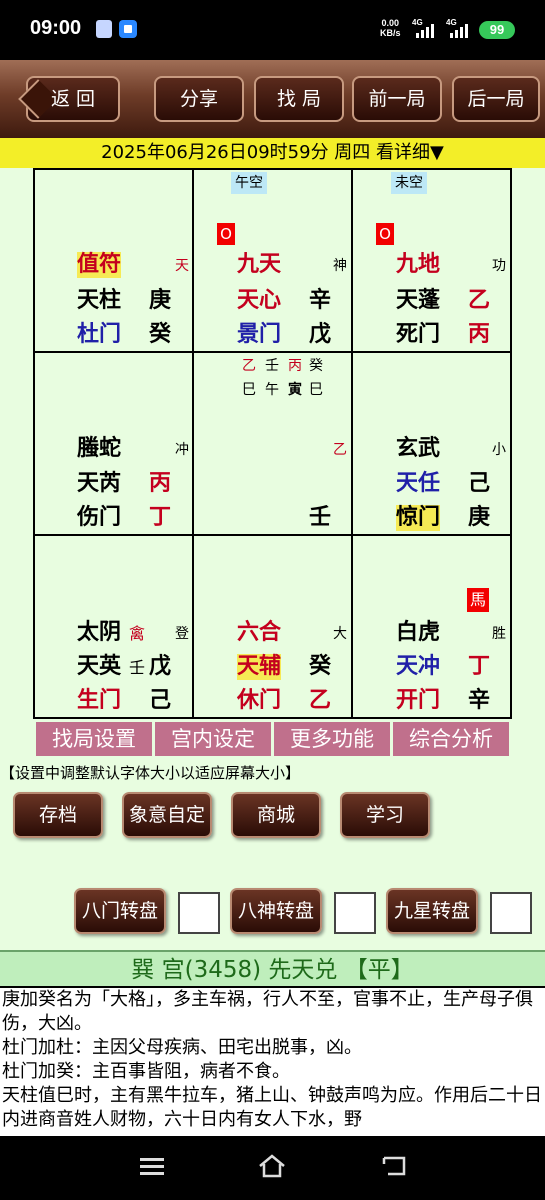 Image resolution: width=545 pixels, height=1200 pixels. What do you see at coordinates (418, 334) in the screenshot?
I see `cell3-door: 死门` at bounding box center [418, 334].